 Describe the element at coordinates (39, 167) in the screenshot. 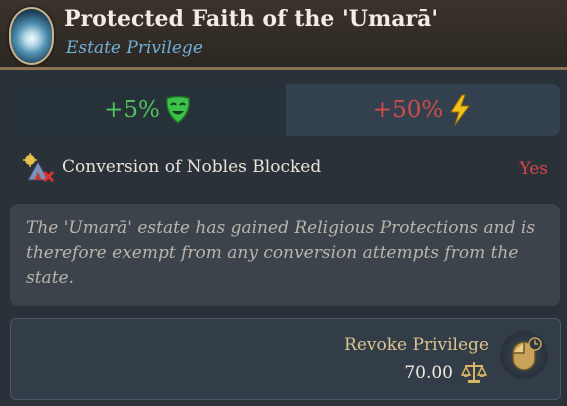

I see `conversion-blocked-icon` at that location.